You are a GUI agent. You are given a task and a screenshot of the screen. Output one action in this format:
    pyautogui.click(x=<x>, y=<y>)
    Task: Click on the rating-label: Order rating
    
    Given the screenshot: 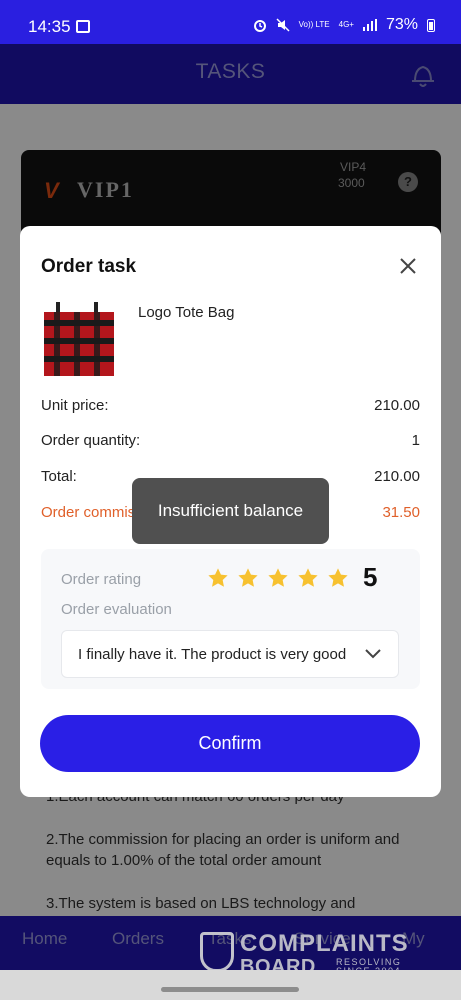 What is the action you would take?
    pyautogui.click(x=101, y=579)
    